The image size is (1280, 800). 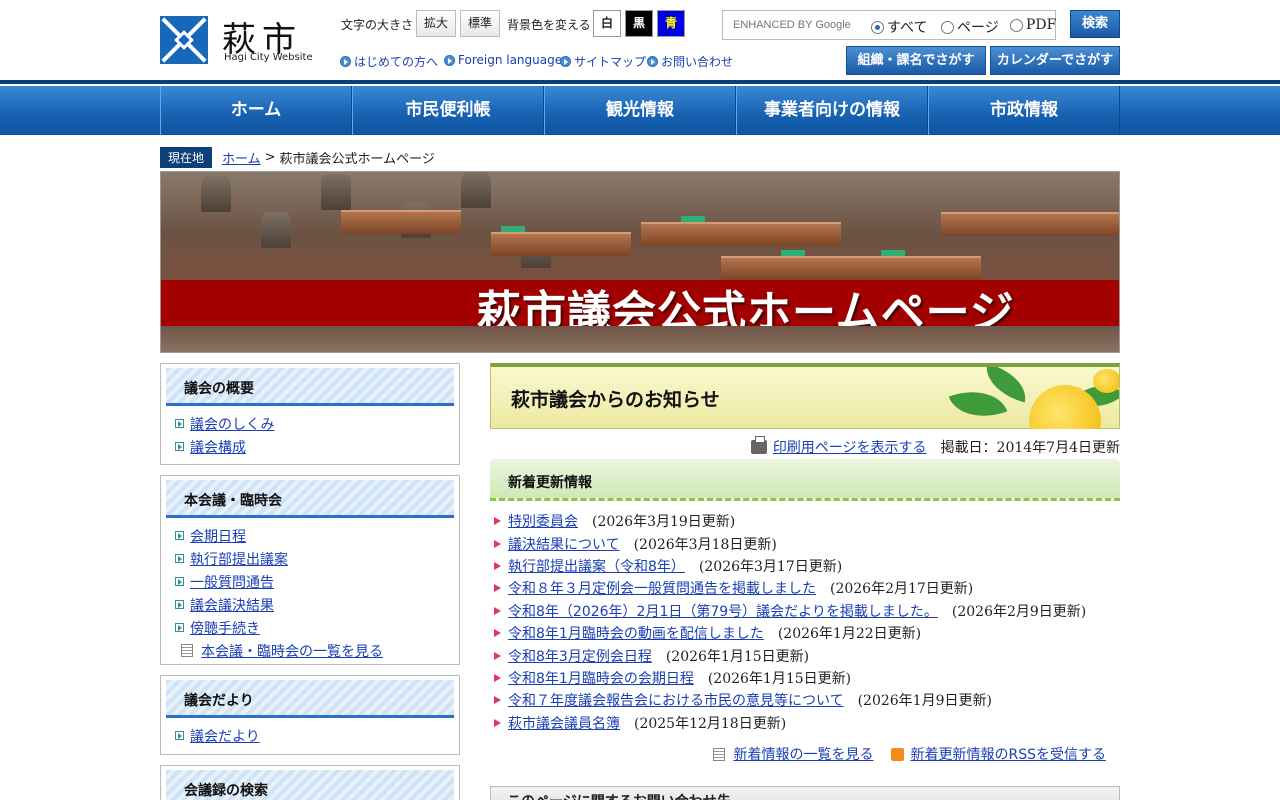 What do you see at coordinates (218, 536) in the screenshot?
I see `sidebar-link: 会期日程` at bounding box center [218, 536].